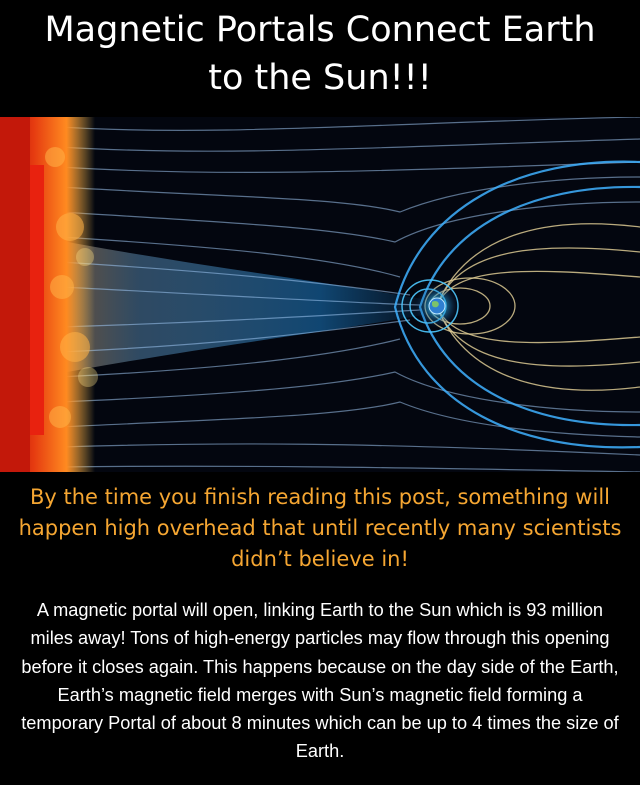 This screenshot has width=640, height=785. What do you see at coordinates (320, 30) in the screenshot?
I see `post-title-line-1: Magnetic Portals Connect Earth` at bounding box center [320, 30].